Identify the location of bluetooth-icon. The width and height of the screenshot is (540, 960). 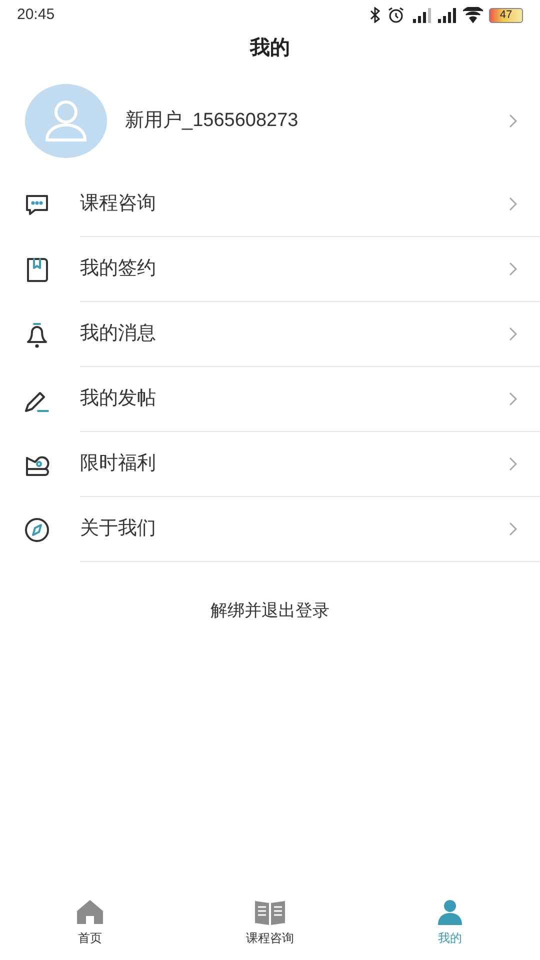
(375, 15).